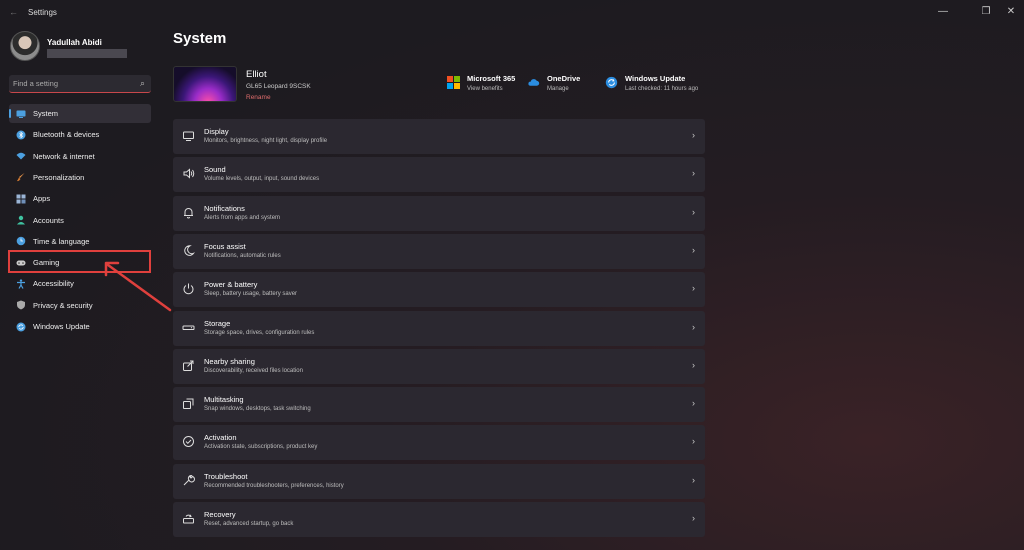 This screenshot has height=550, width=1024. I want to click on power-icon, so click(188, 289).